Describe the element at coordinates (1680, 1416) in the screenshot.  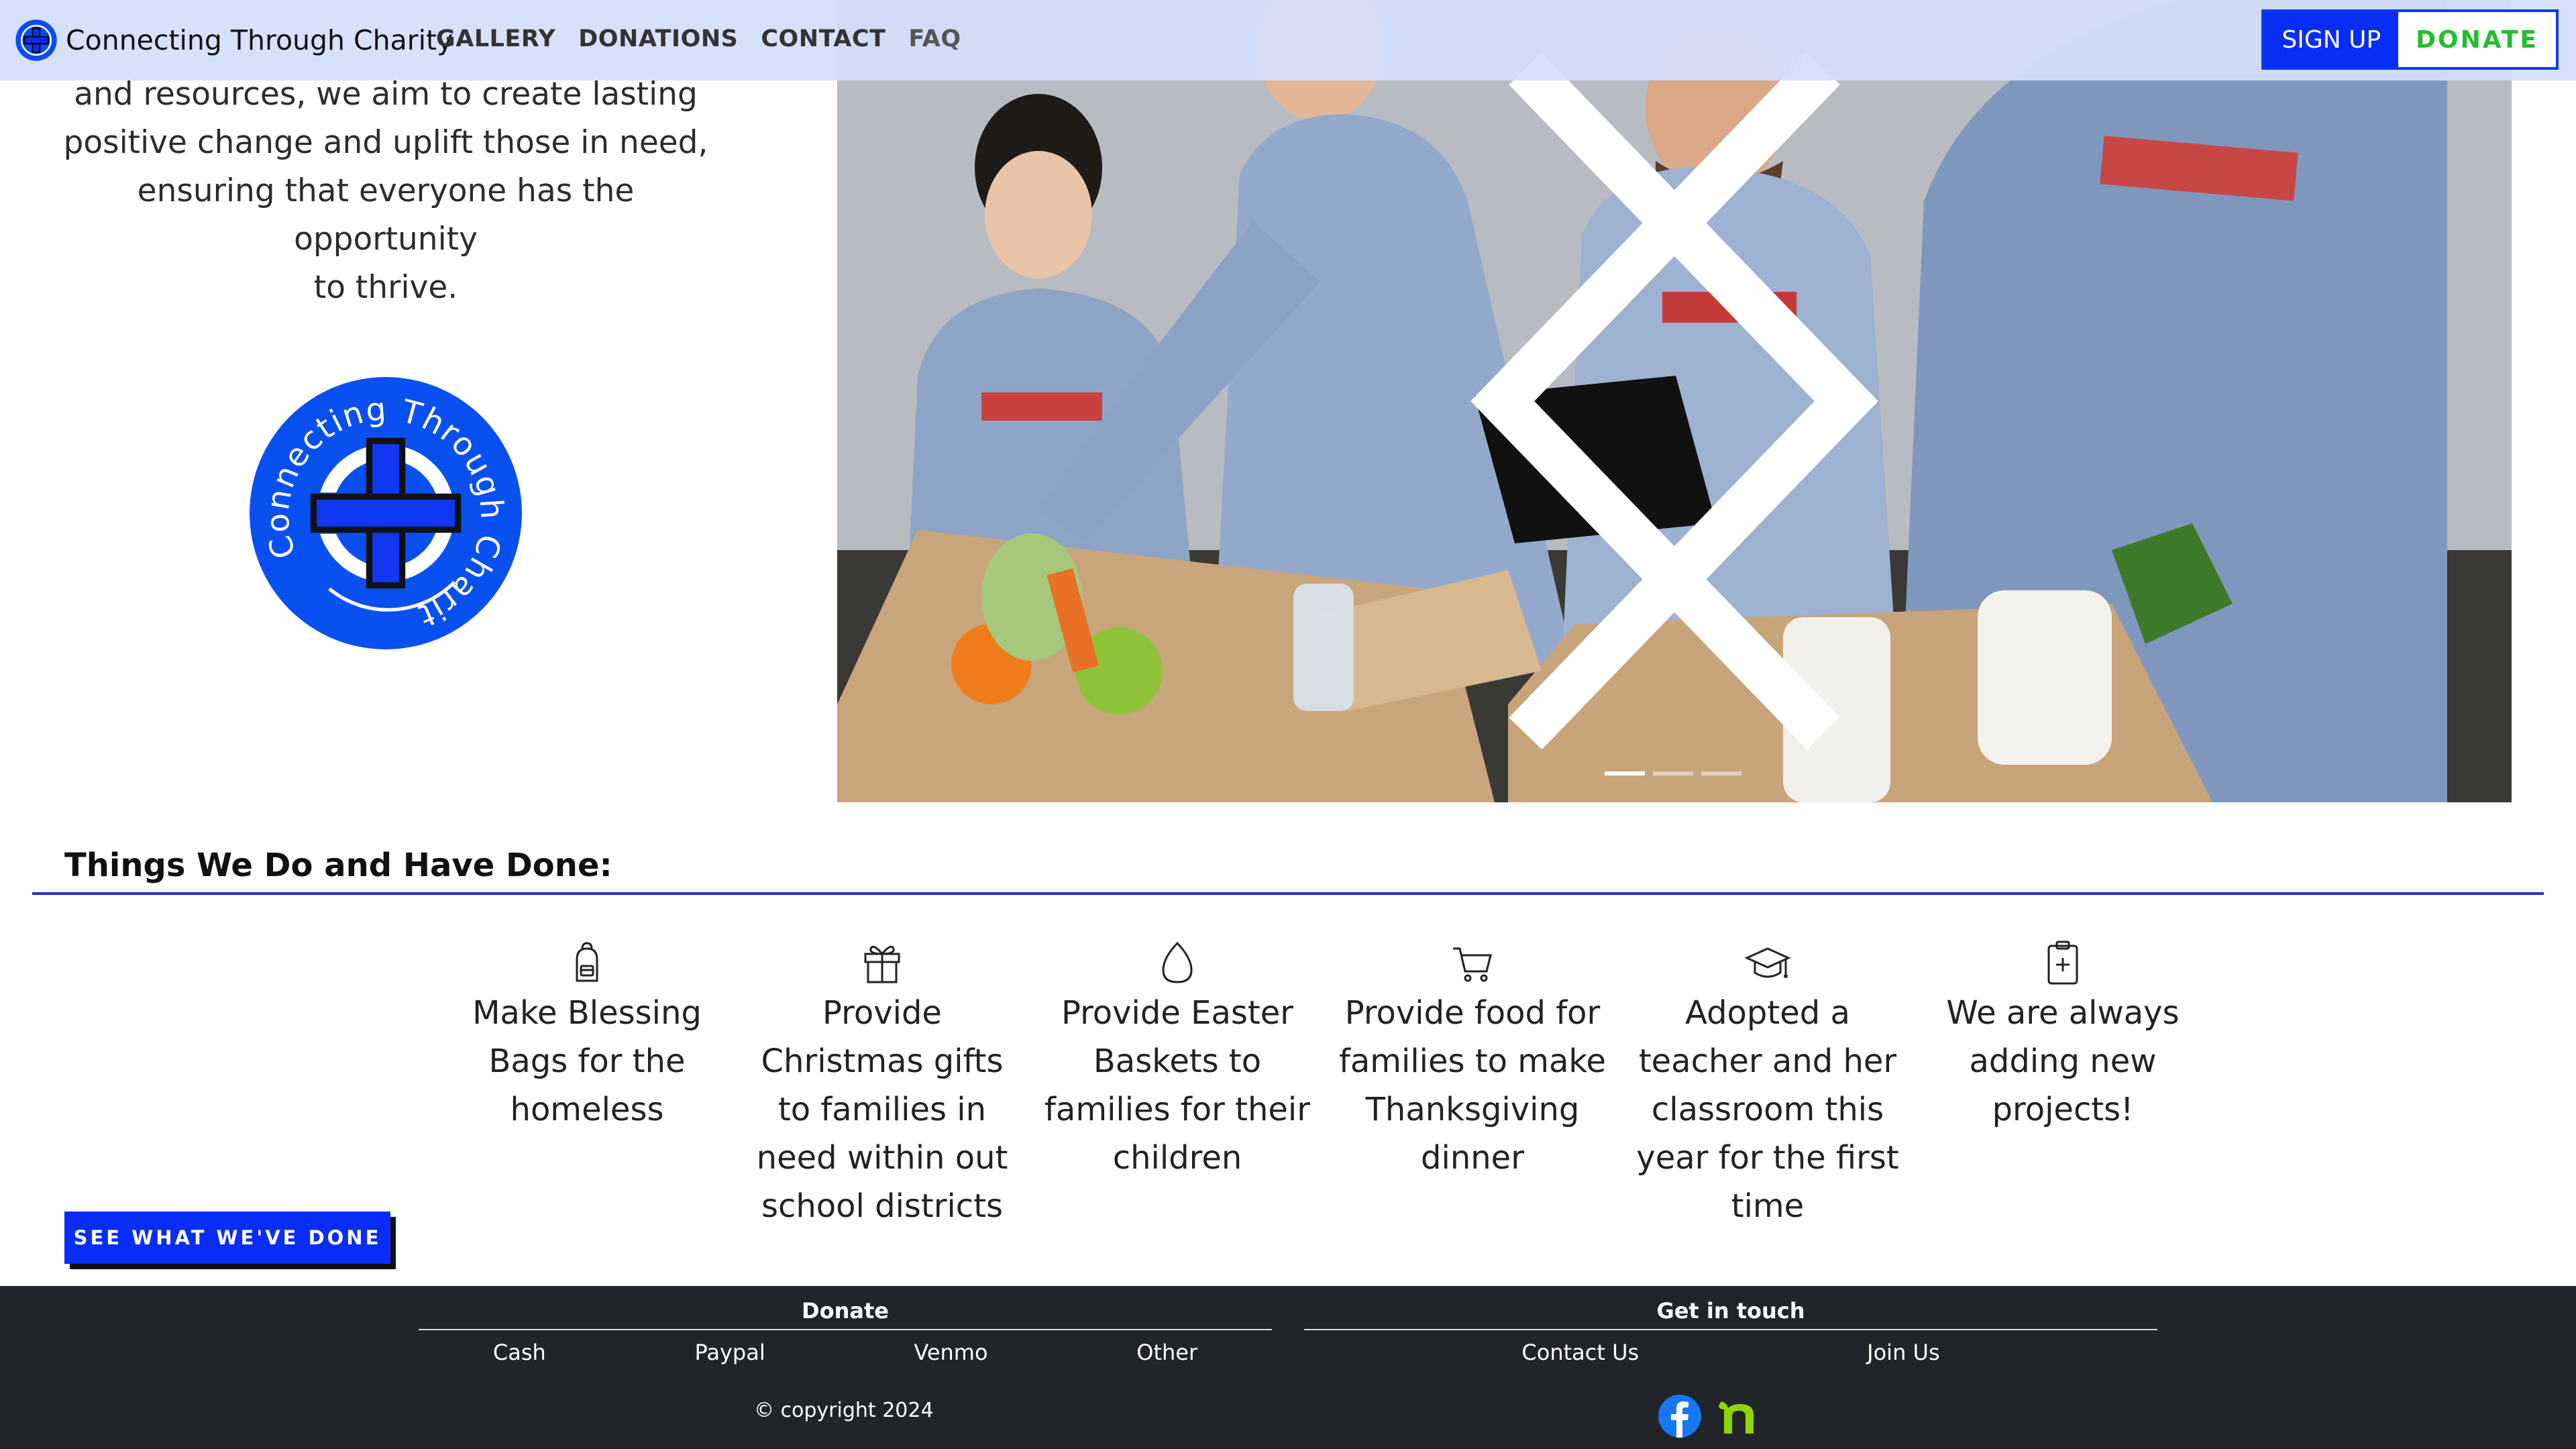
I see `facebook-icon` at that location.